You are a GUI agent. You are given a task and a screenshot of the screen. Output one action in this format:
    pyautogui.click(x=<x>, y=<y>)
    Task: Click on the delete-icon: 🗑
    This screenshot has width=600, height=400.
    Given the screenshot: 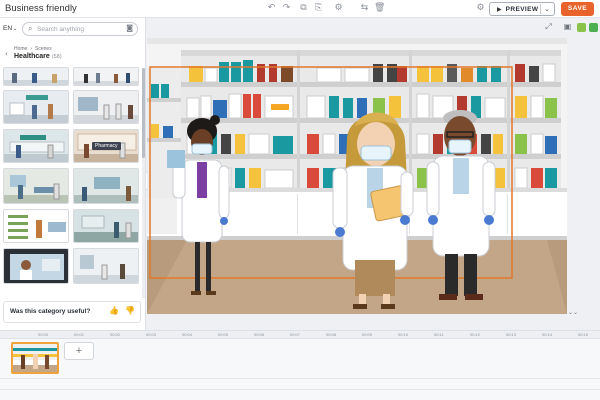 What is the action you would take?
    pyautogui.click(x=379, y=8)
    